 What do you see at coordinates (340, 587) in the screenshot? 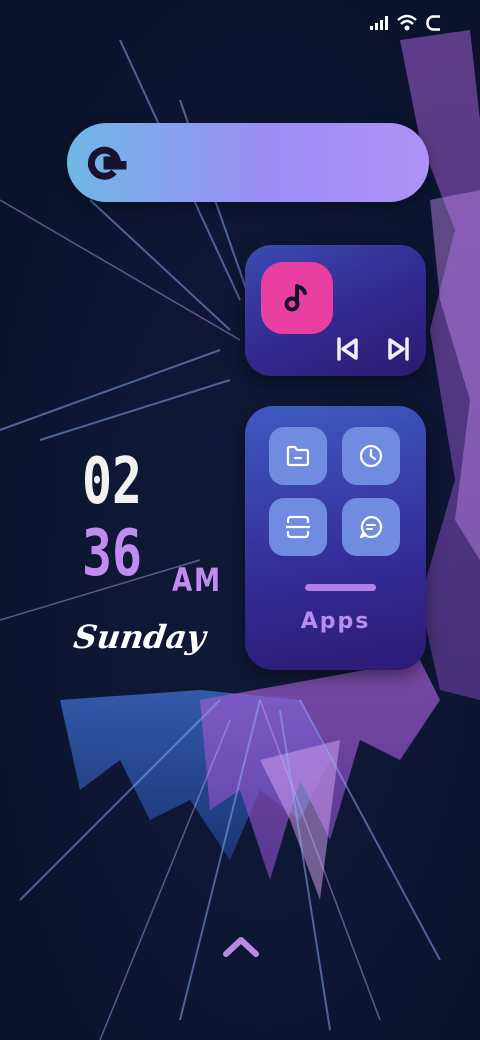
I see `apps-divider` at bounding box center [340, 587].